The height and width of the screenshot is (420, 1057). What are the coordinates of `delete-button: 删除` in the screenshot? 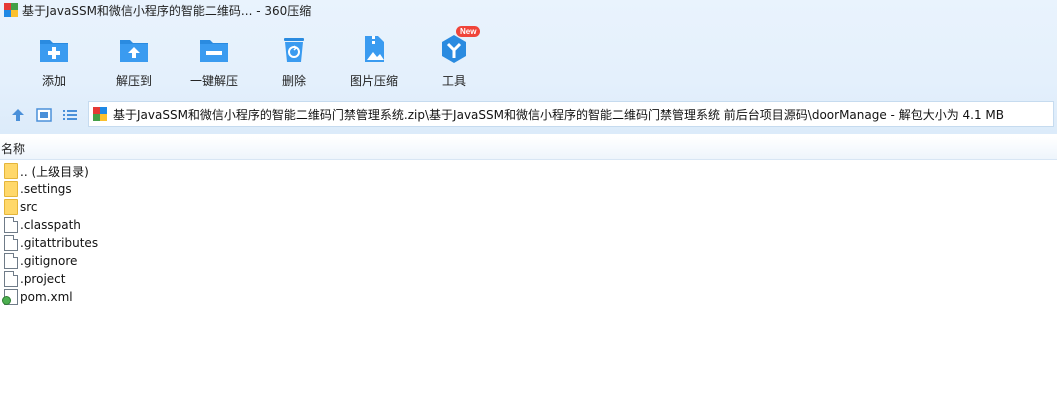 It's located at (294, 58).